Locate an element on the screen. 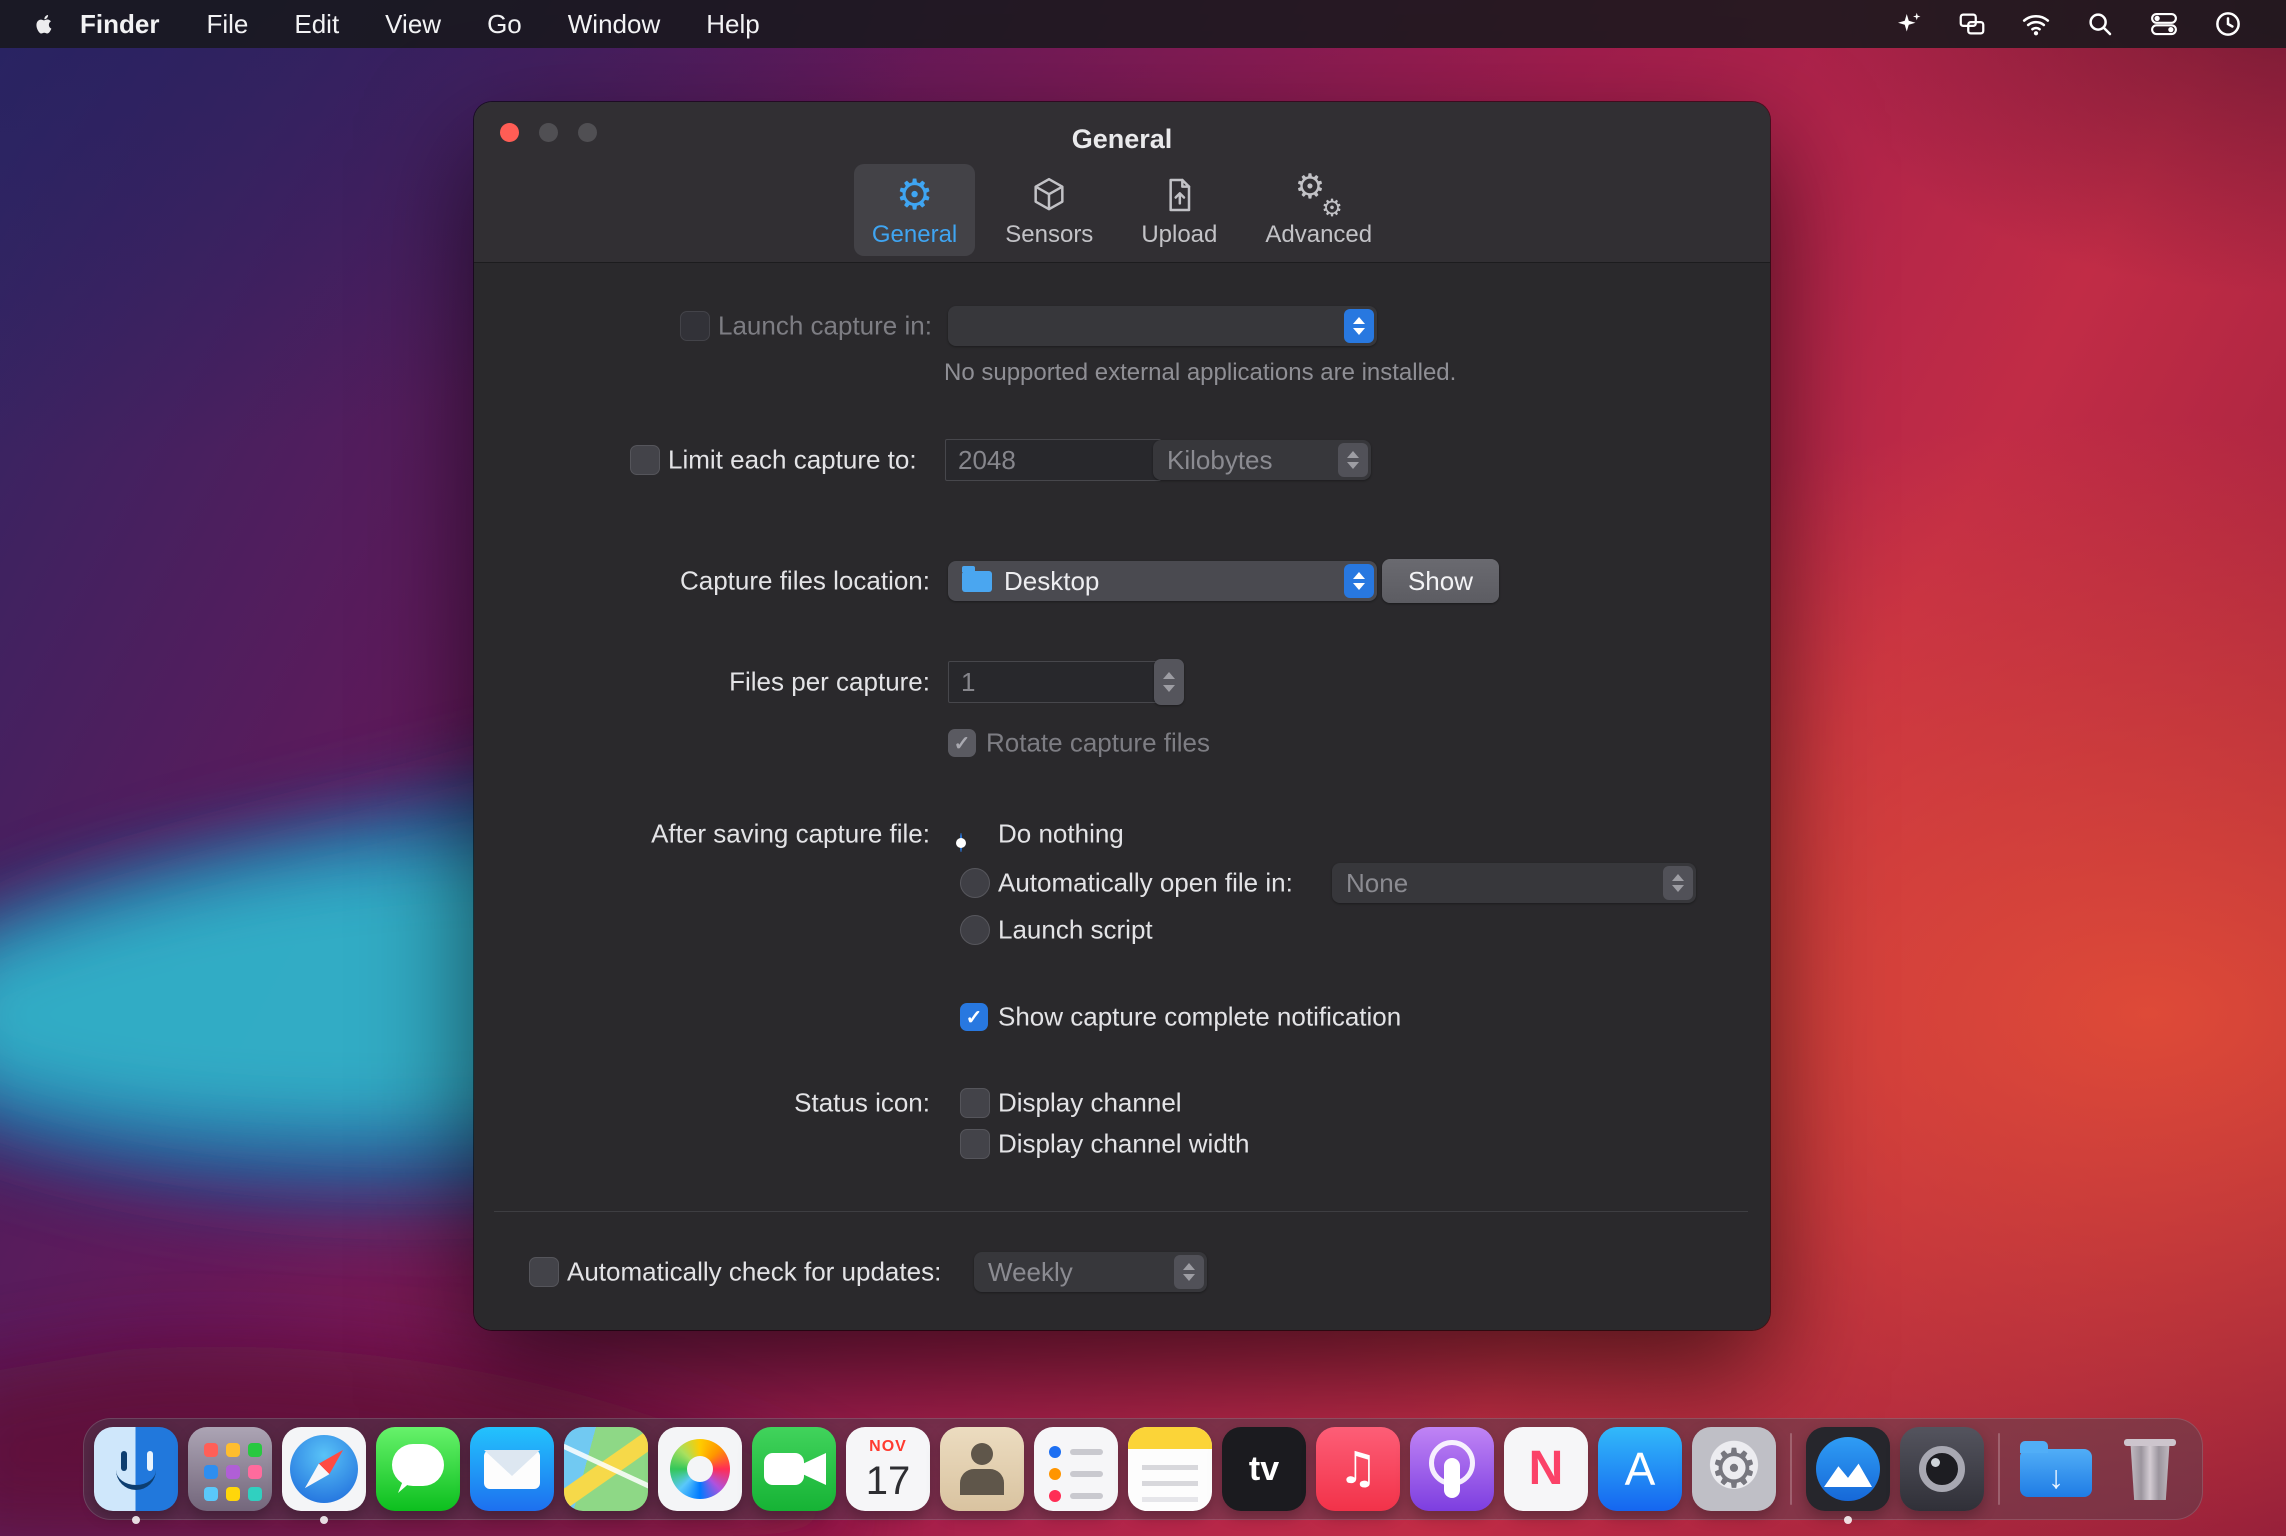 This screenshot has width=2286, height=1536. trash-dock-icon is located at coordinates (2150, 1469).